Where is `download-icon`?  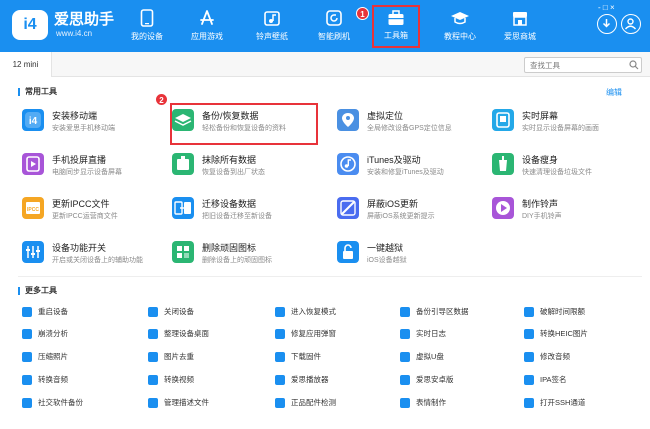 download-icon is located at coordinates (606, 23).